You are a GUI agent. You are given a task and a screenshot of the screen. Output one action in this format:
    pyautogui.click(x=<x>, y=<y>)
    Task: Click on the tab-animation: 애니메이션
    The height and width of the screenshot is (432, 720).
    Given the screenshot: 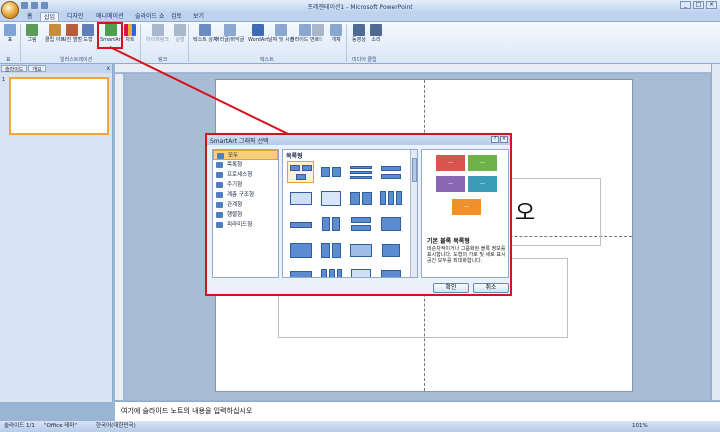 What is the action you would take?
    pyautogui.click(x=110, y=16)
    